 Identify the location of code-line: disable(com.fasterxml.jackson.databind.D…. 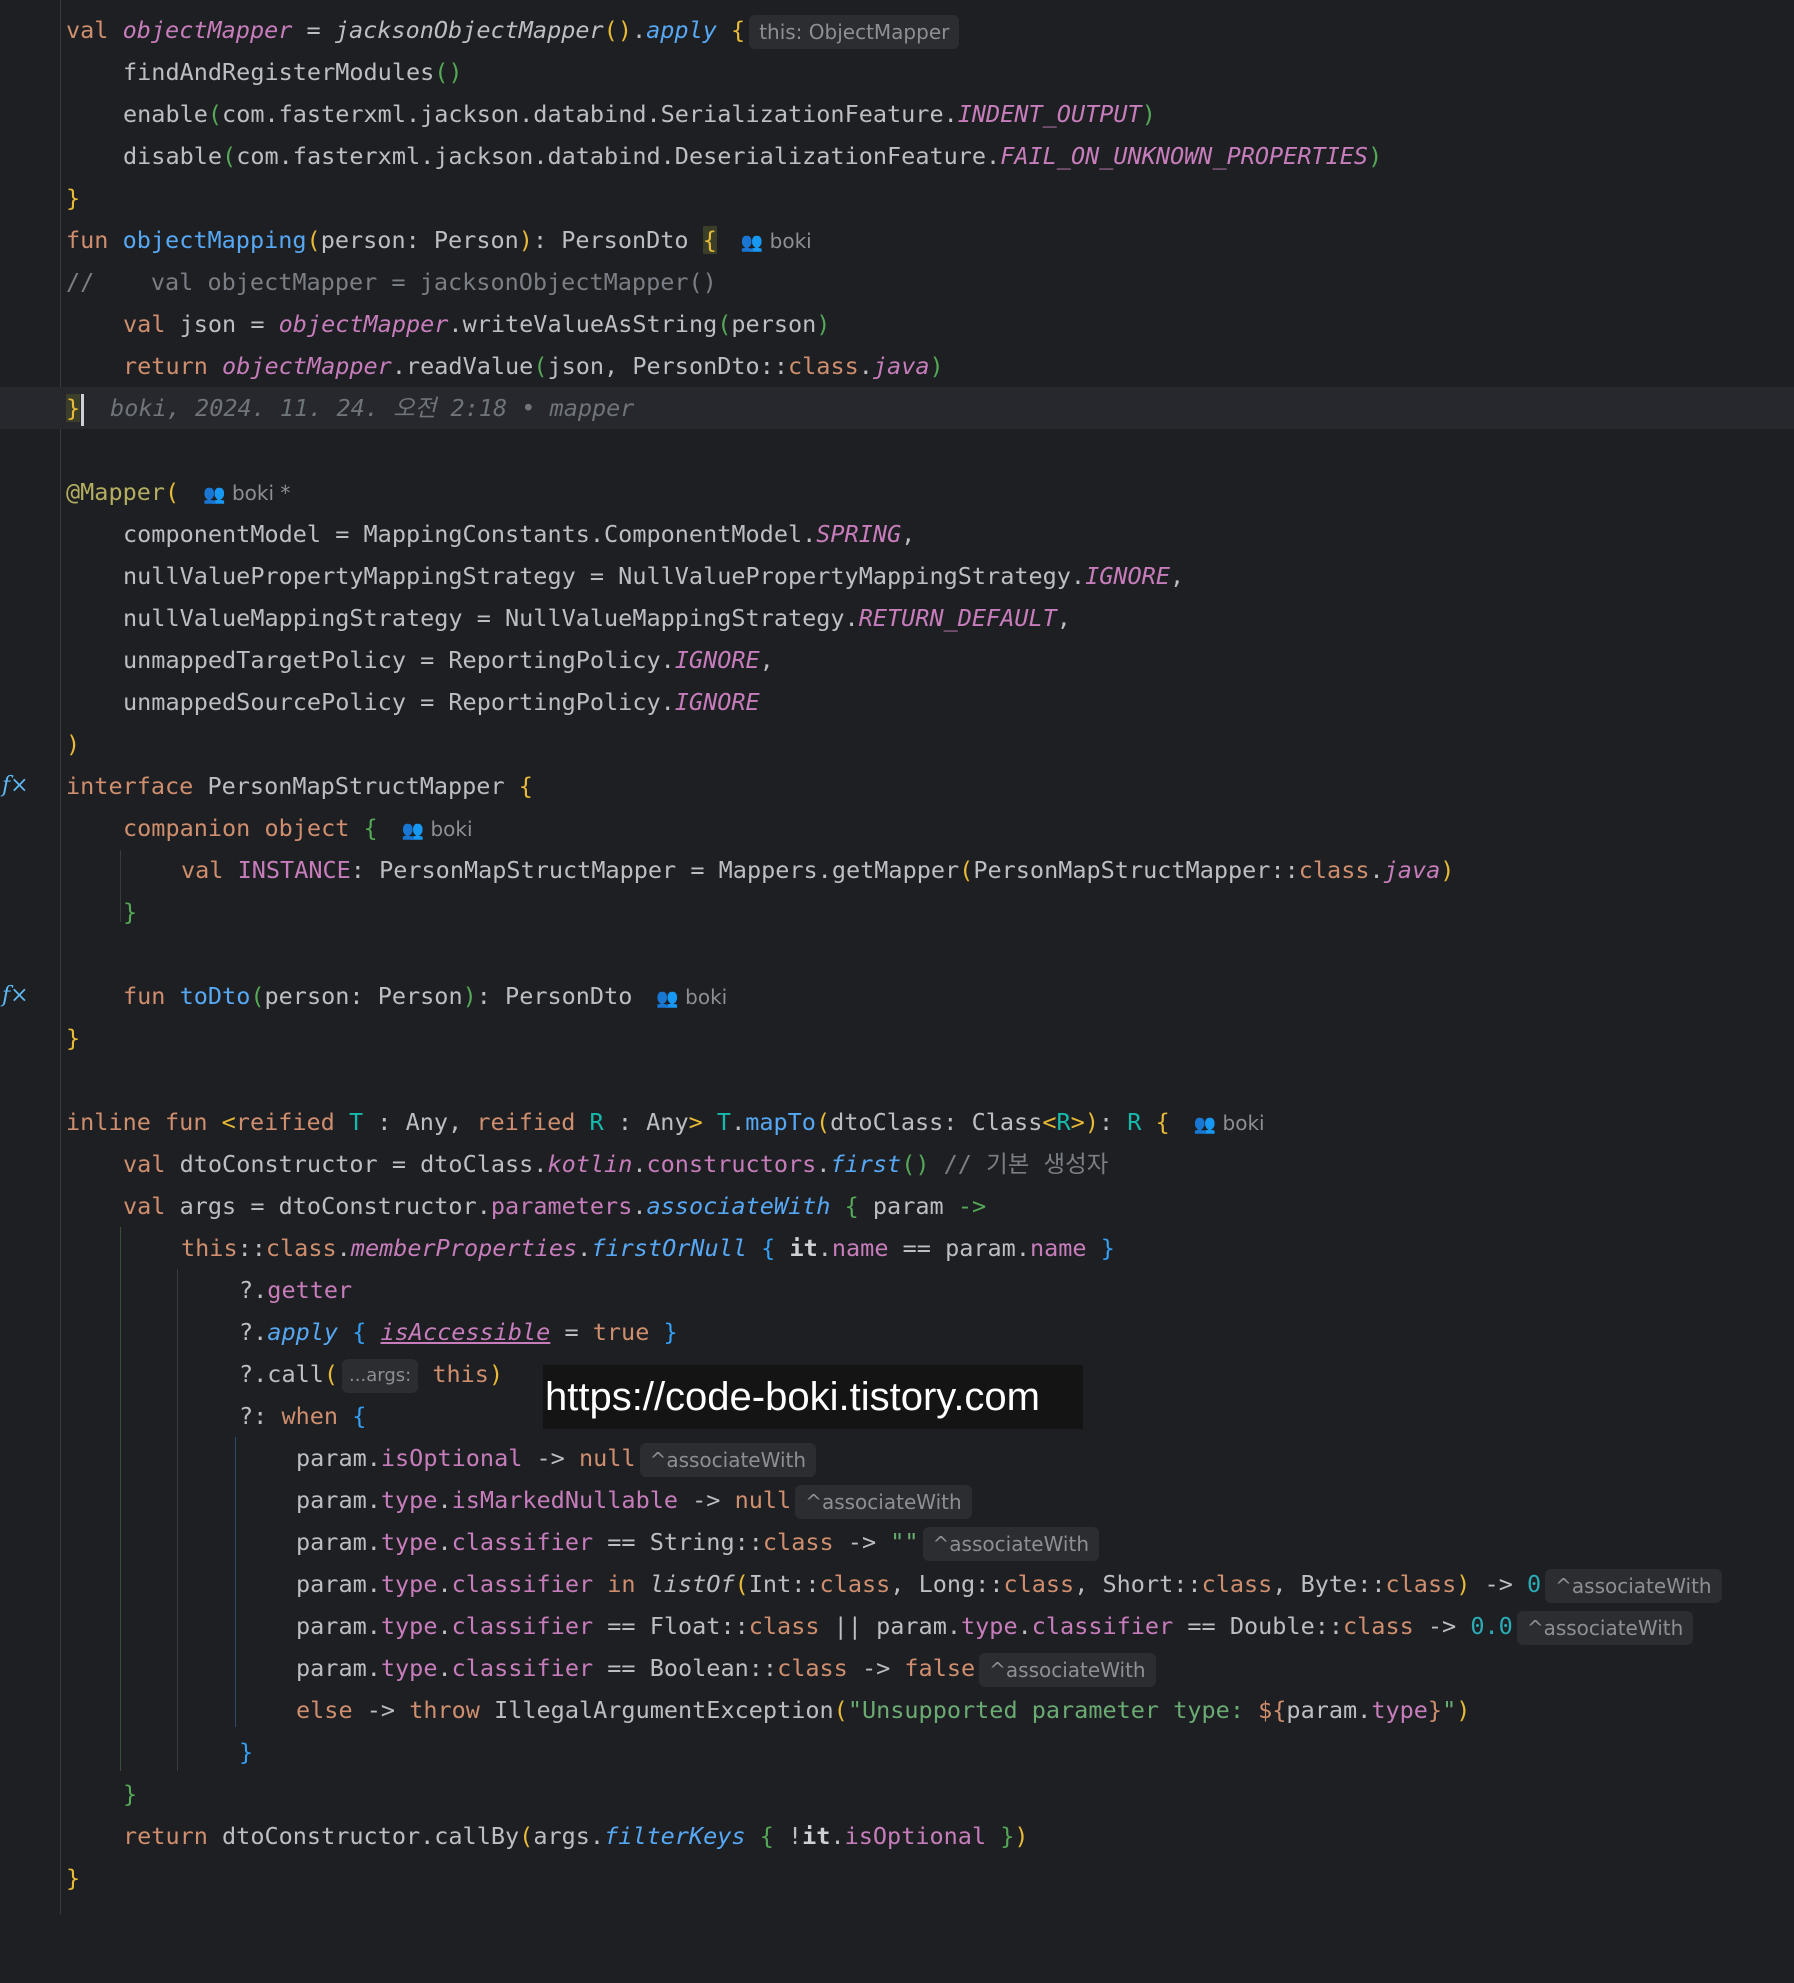
(897, 156).